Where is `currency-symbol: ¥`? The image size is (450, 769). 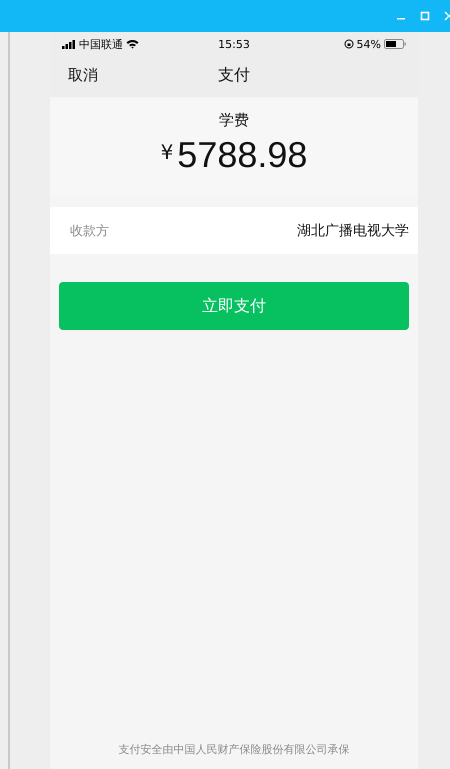
currency-symbol: ¥ is located at coordinates (167, 152).